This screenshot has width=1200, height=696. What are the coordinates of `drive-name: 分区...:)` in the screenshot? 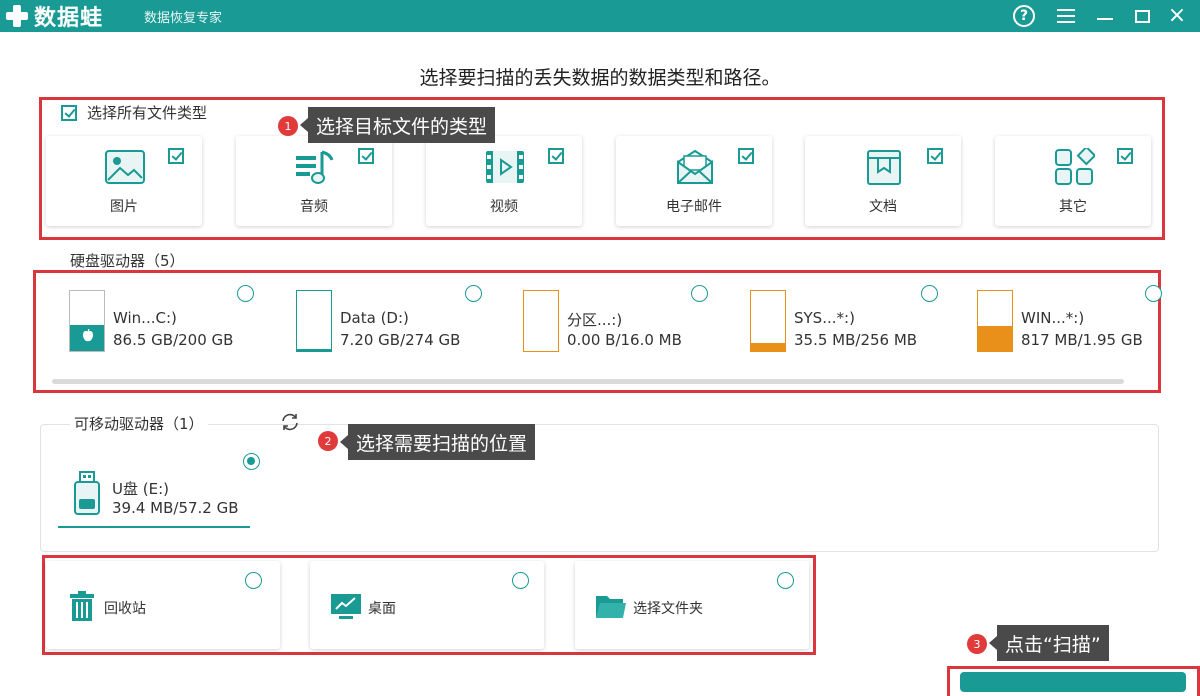 It's located at (595, 320).